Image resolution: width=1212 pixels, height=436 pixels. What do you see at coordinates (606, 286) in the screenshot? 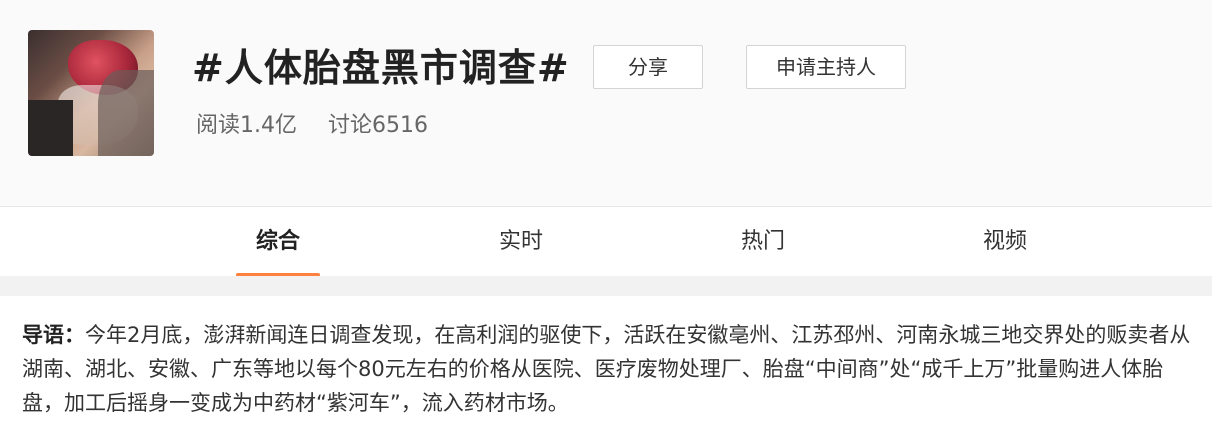
I see `section-divider` at bounding box center [606, 286].